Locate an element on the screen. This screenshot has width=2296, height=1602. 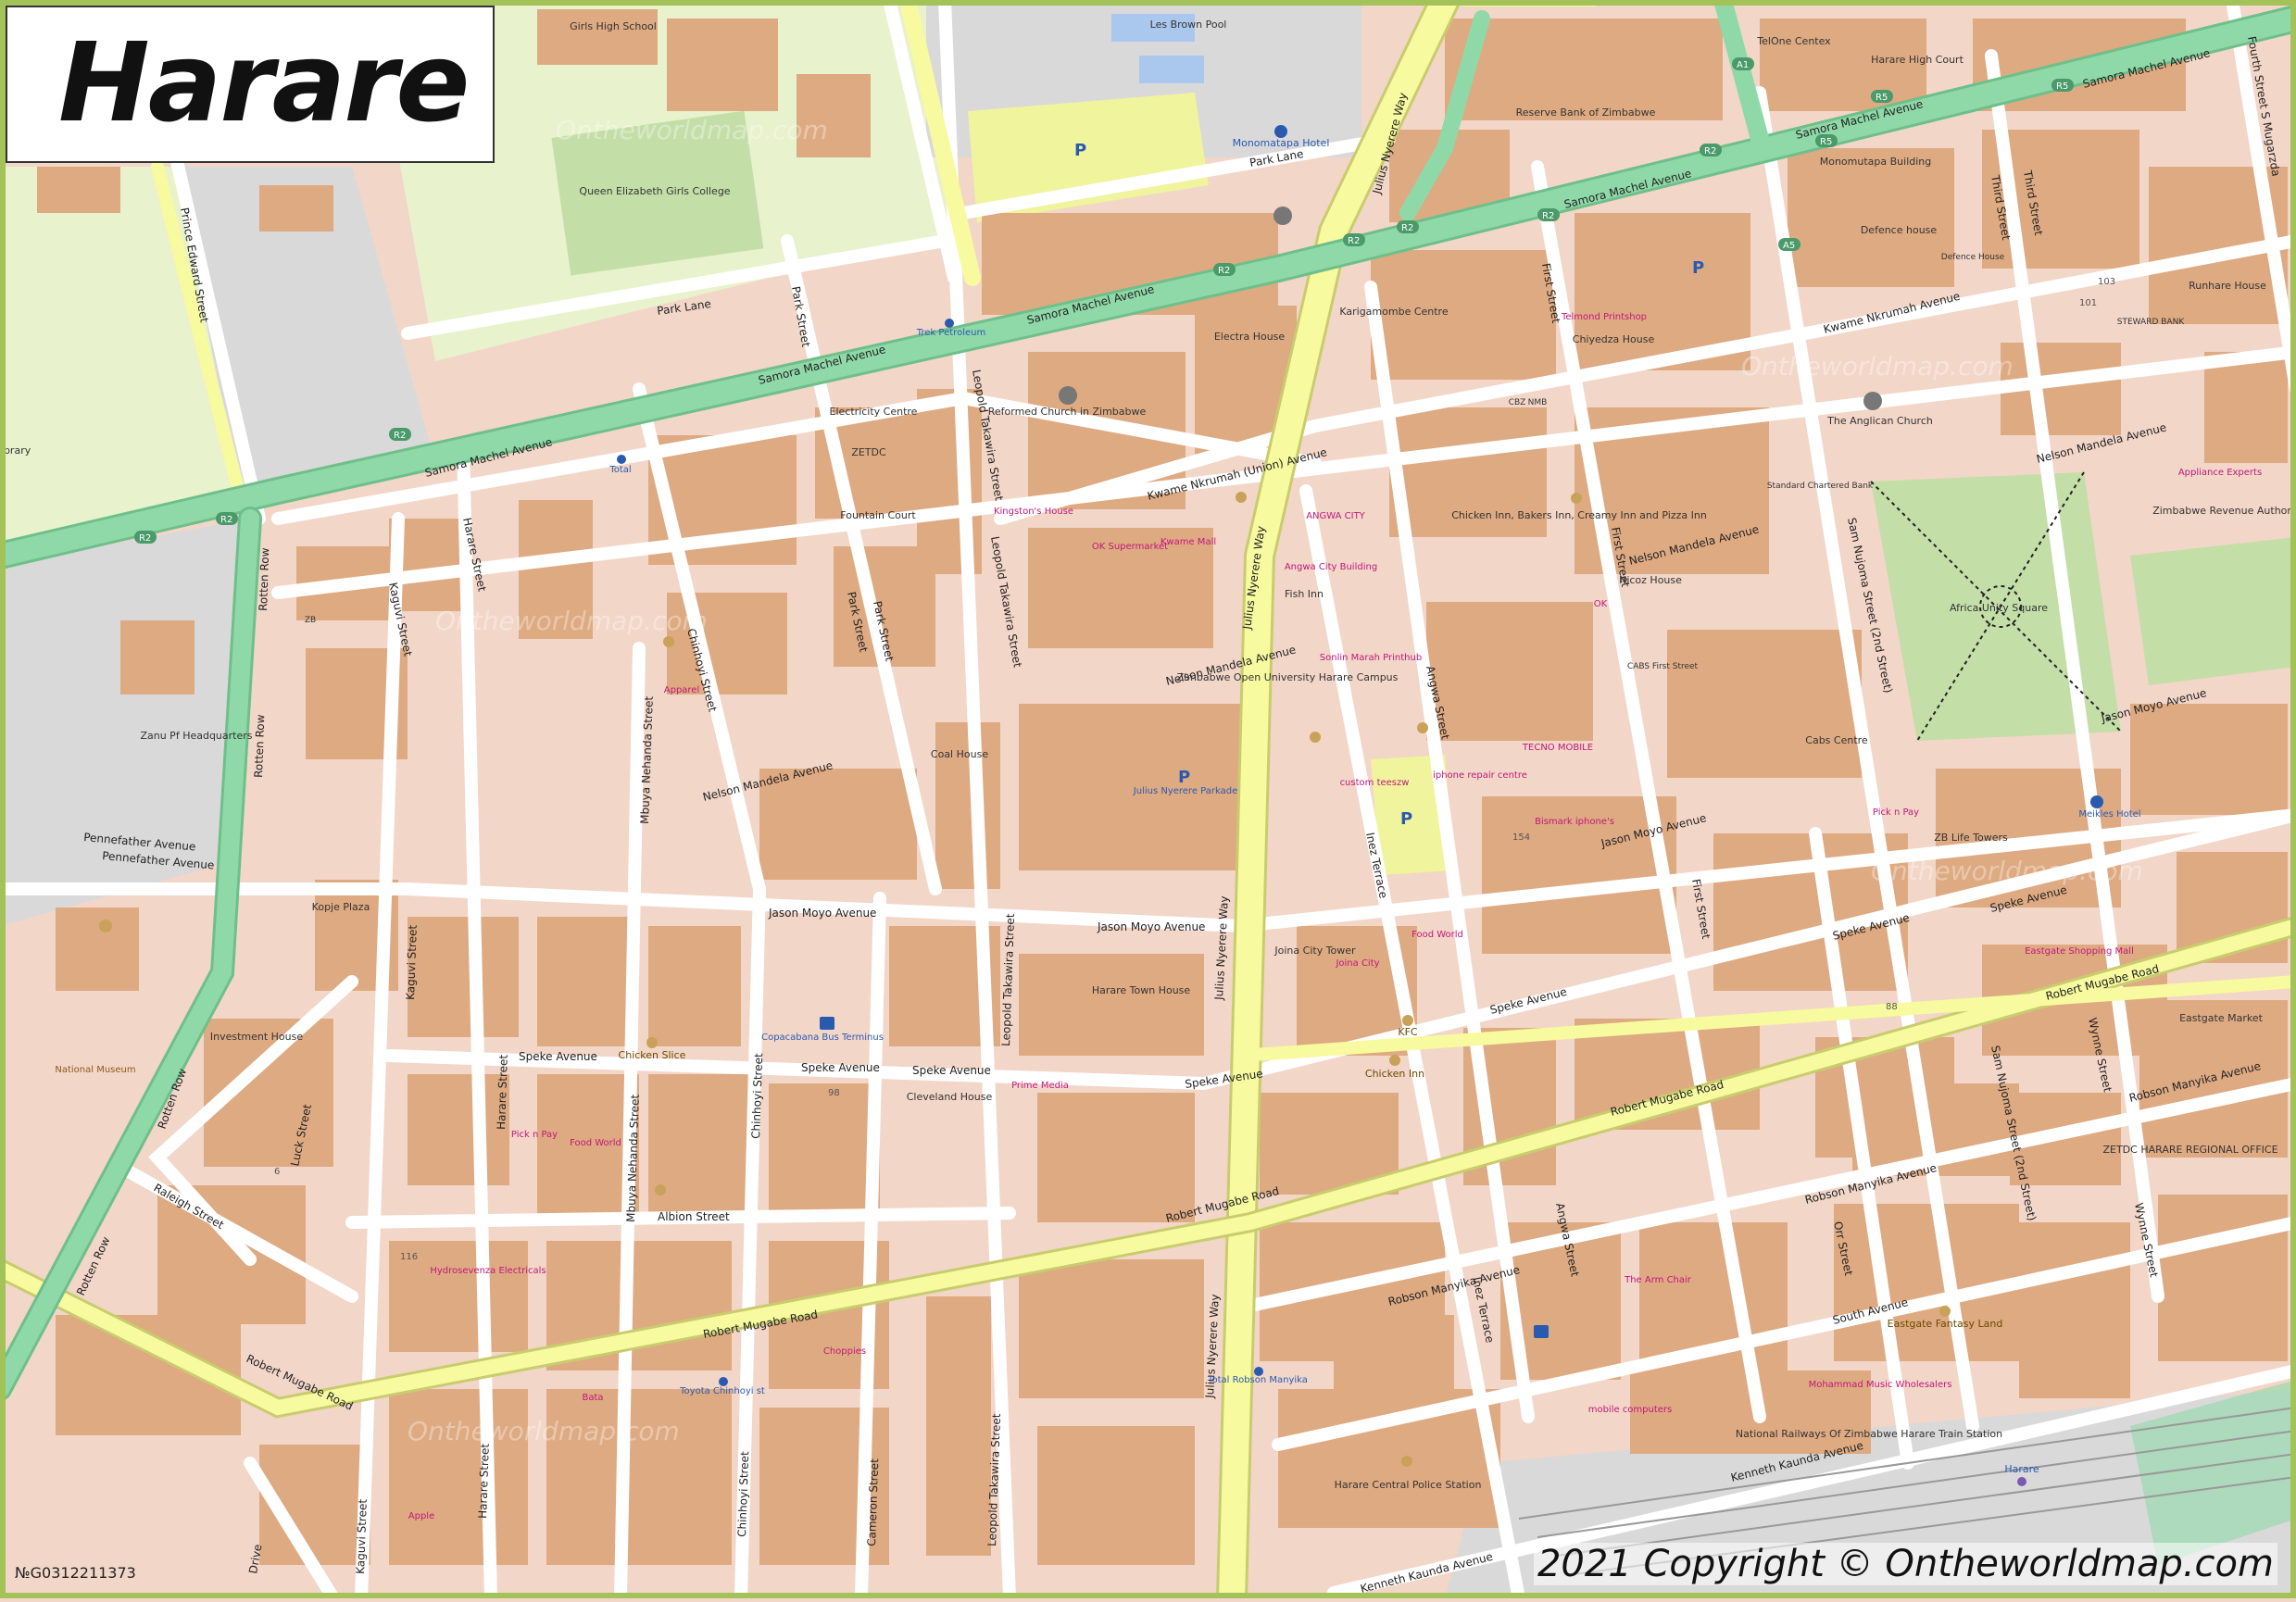
label-anglican-church: The Anglican Church is located at coordinates (1879, 421).